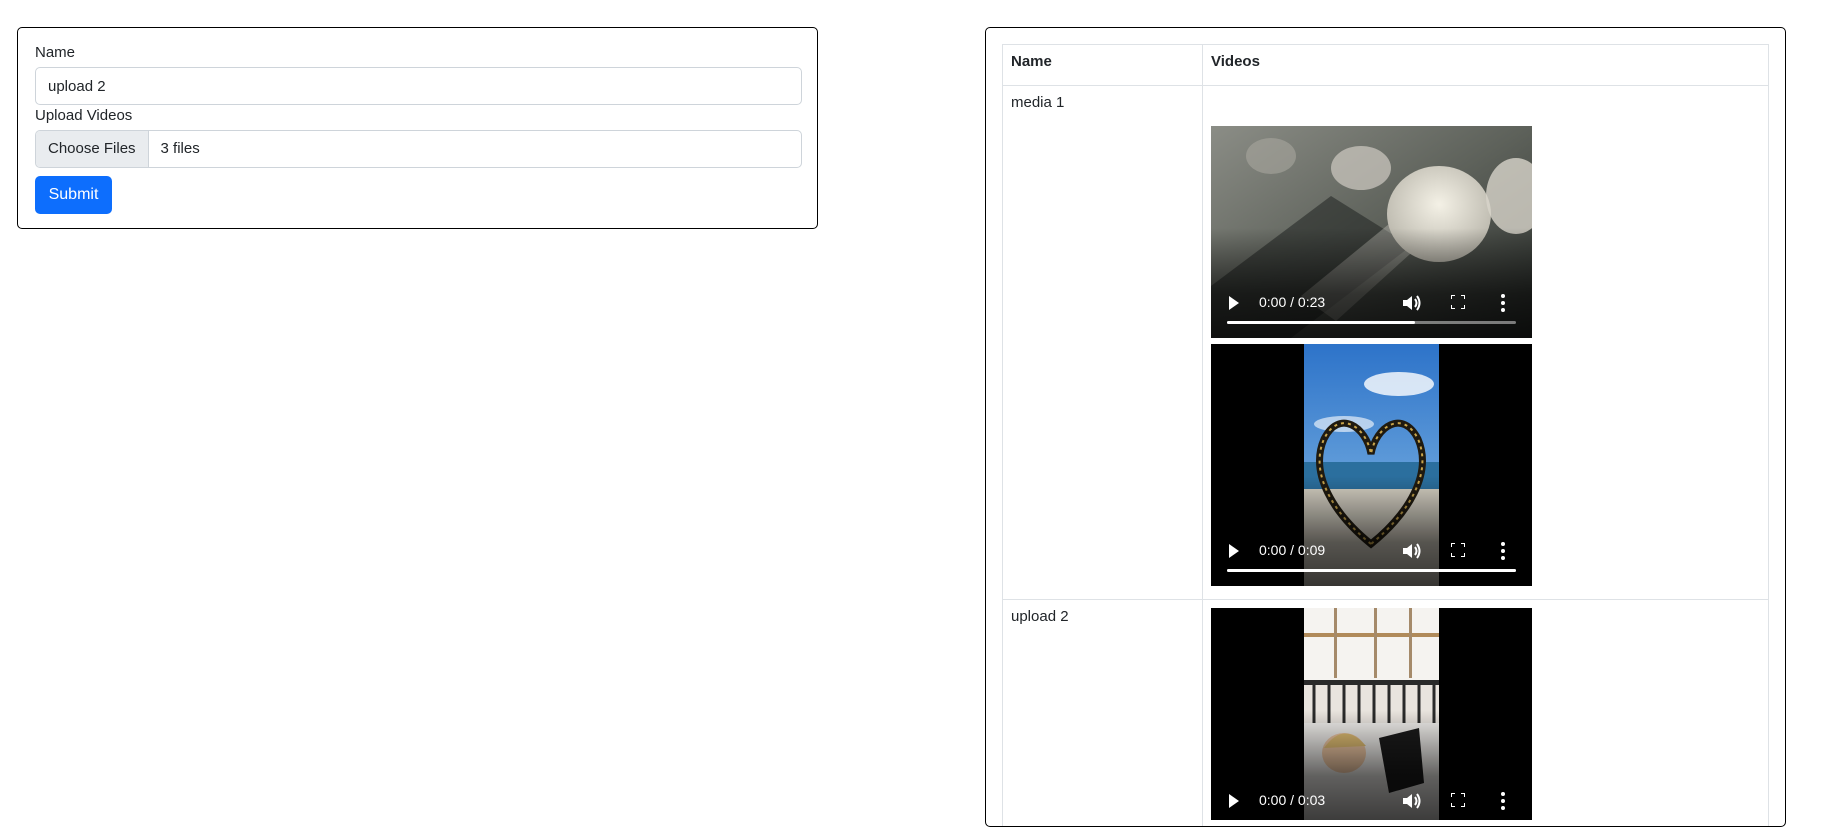 The height and width of the screenshot is (827, 1843). Describe the element at coordinates (1371, 465) in the screenshot. I see `video-player: 0:00 / 0:09` at that location.